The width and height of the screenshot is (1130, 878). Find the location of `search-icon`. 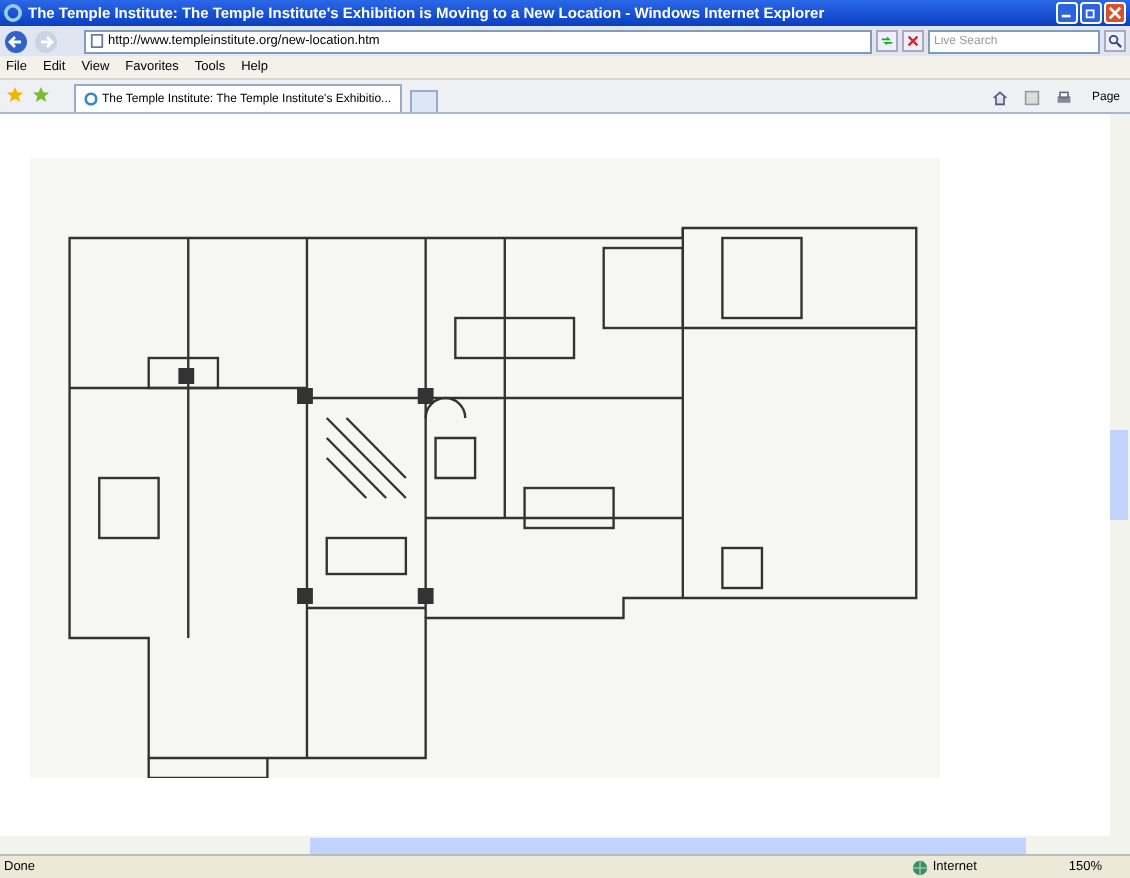

search-icon is located at coordinates (1115, 41).